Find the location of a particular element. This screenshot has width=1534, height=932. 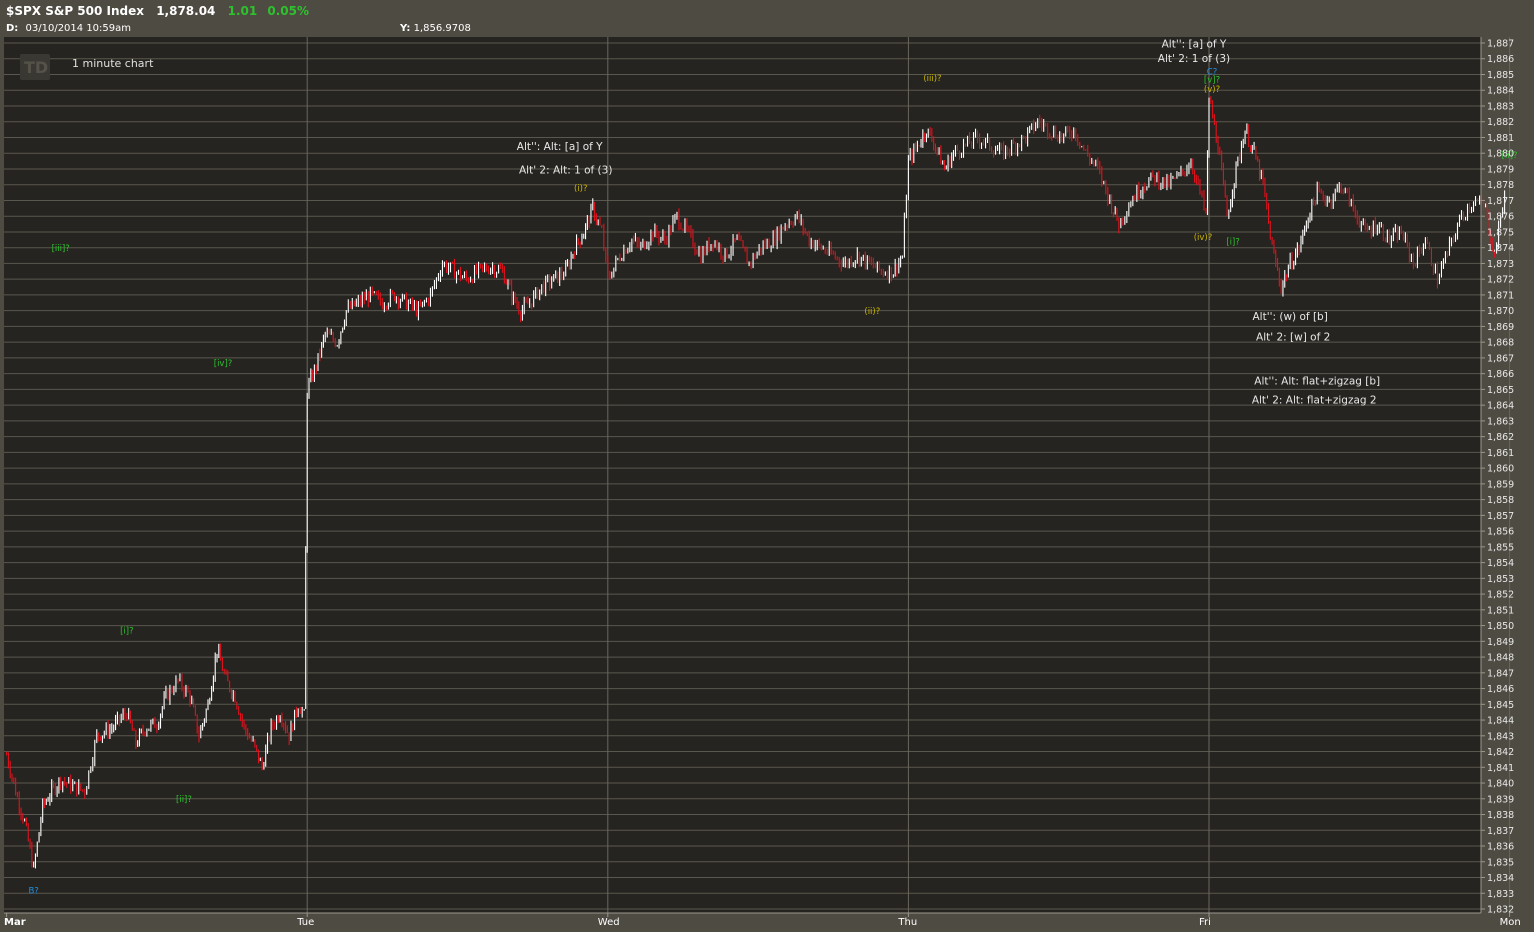

y-tick-label: 1,881 is located at coordinates (1500, 138).